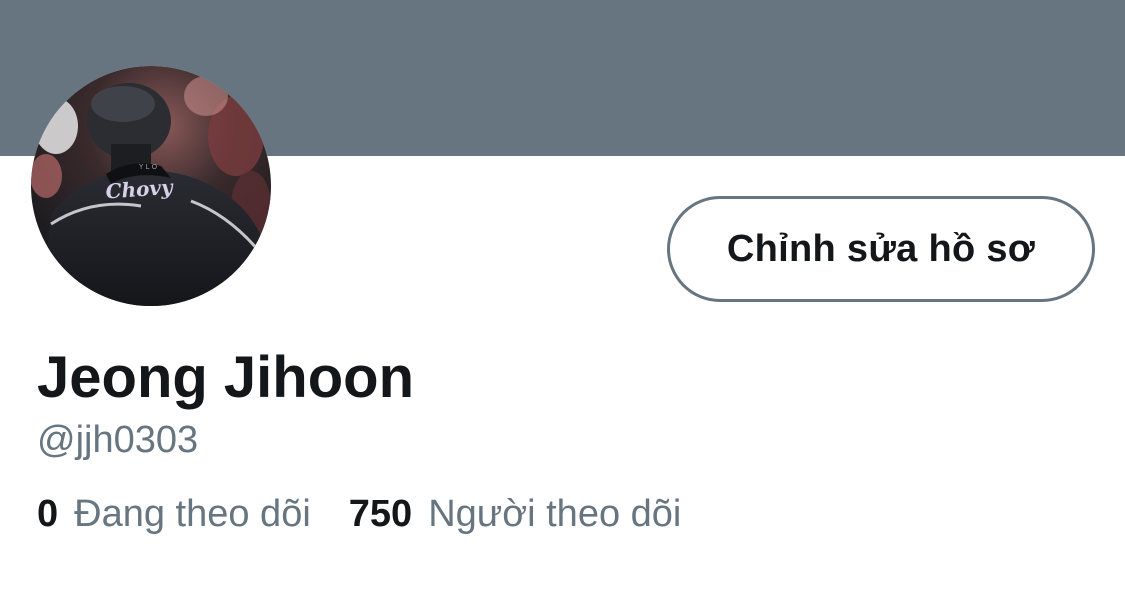 This screenshot has width=1125, height=593. Describe the element at coordinates (140, 189) in the screenshot. I see `avatar-jacket-text: Chovy` at that location.